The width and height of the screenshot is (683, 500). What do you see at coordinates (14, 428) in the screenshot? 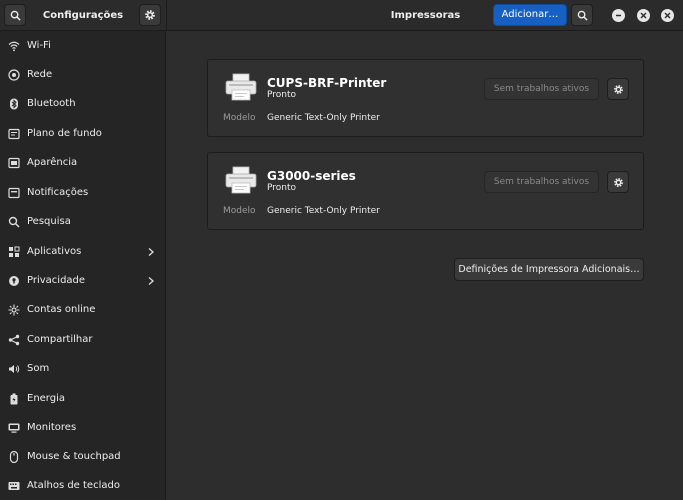
I see `displays-icon` at bounding box center [14, 428].